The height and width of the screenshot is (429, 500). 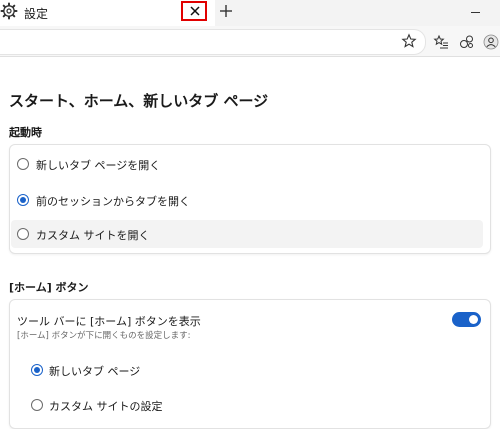 What do you see at coordinates (247, 234) in the screenshot?
I see `startup-option-custom-sites: カスタム サイトを開く` at bounding box center [247, 234].